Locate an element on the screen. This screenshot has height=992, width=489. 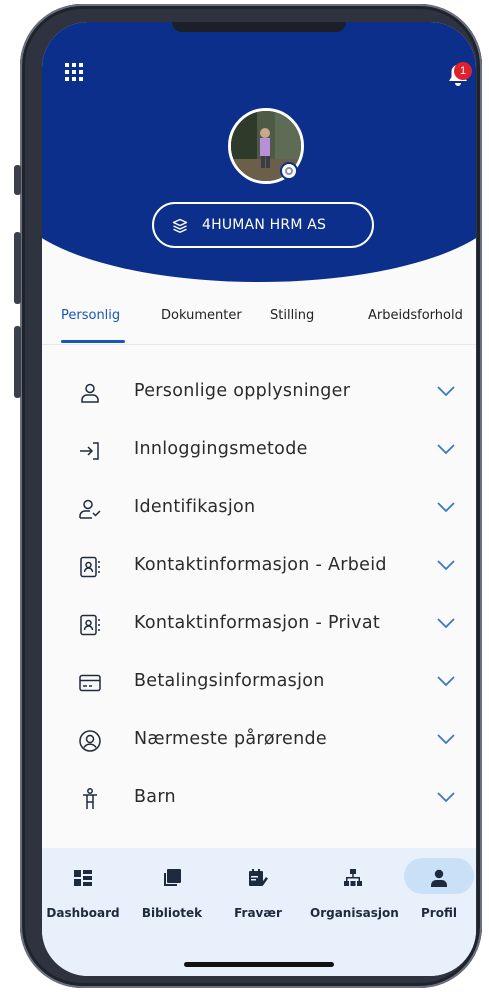
company-selector: 4HUMAN HRM AS is located at coordinates (263, 225).